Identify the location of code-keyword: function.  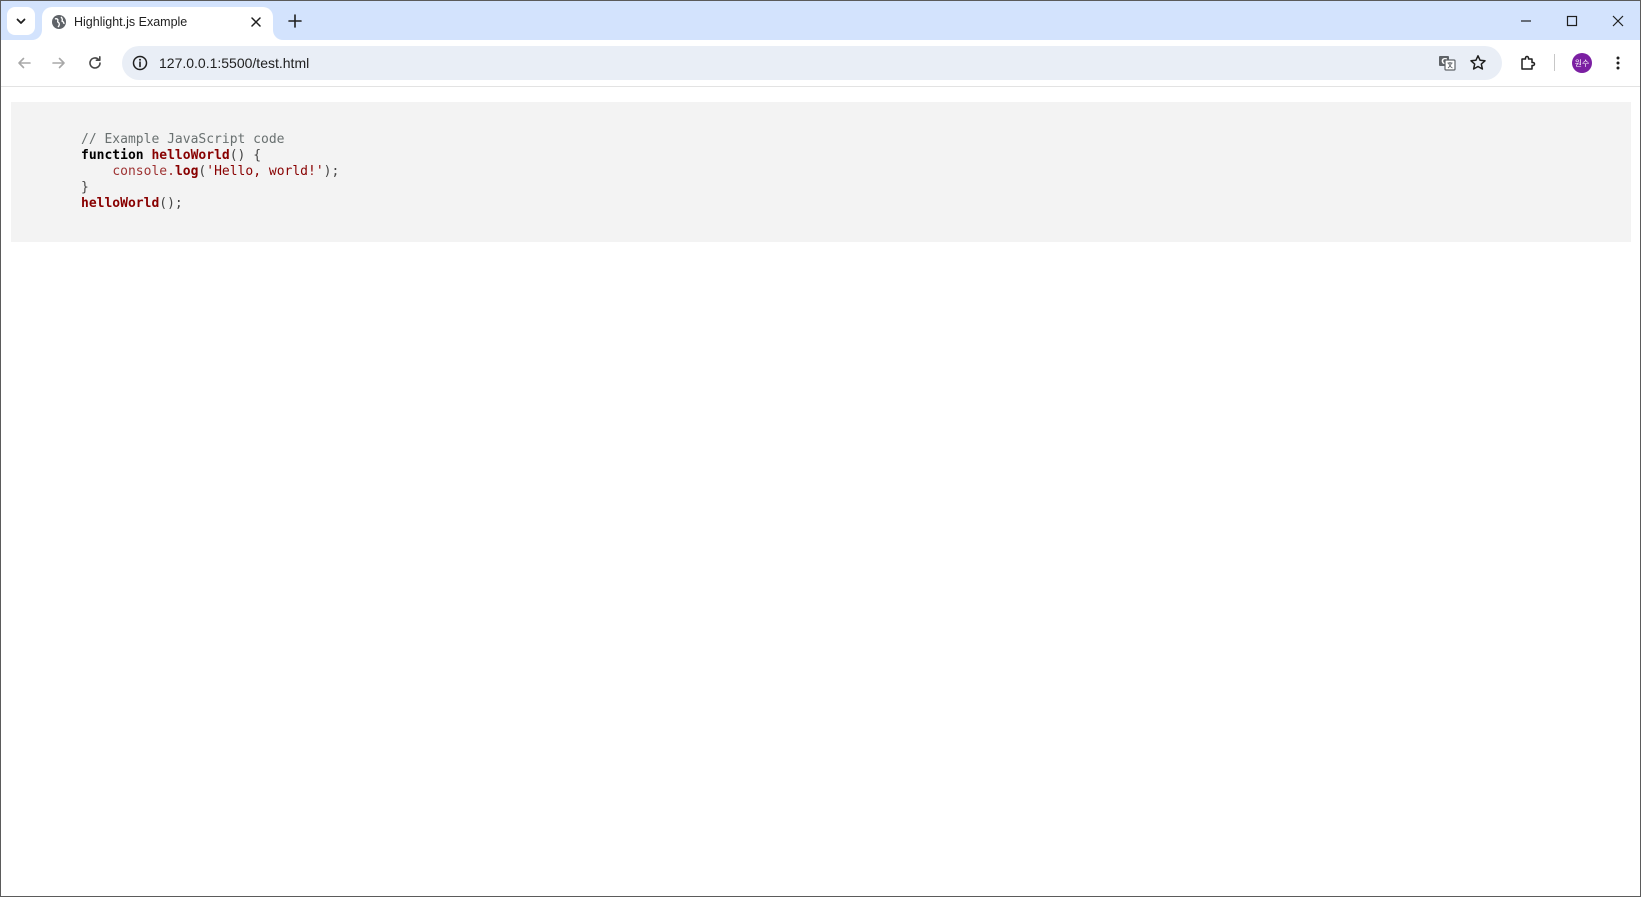
(112, 155).